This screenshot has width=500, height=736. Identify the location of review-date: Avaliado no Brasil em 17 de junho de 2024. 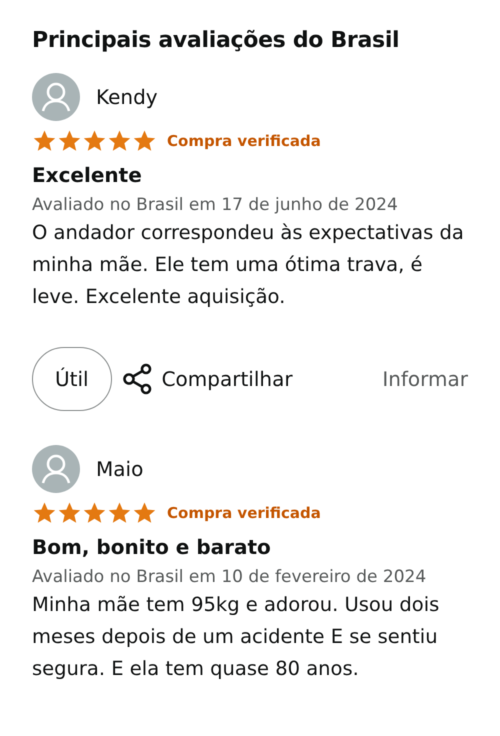
(215, 205).